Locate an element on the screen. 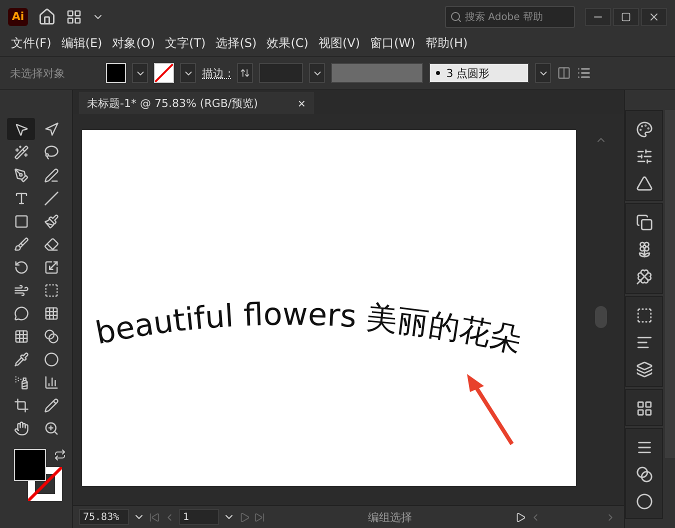 This screenshot has height=528, width=675. menu-item: 文字(T) is located at coordinates (185, 43).